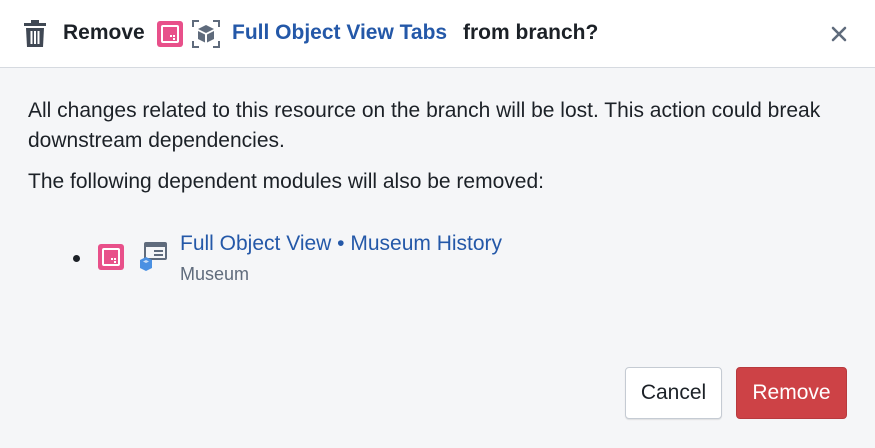  I want to click on cancel-button: Cancel, so click(673, 393).